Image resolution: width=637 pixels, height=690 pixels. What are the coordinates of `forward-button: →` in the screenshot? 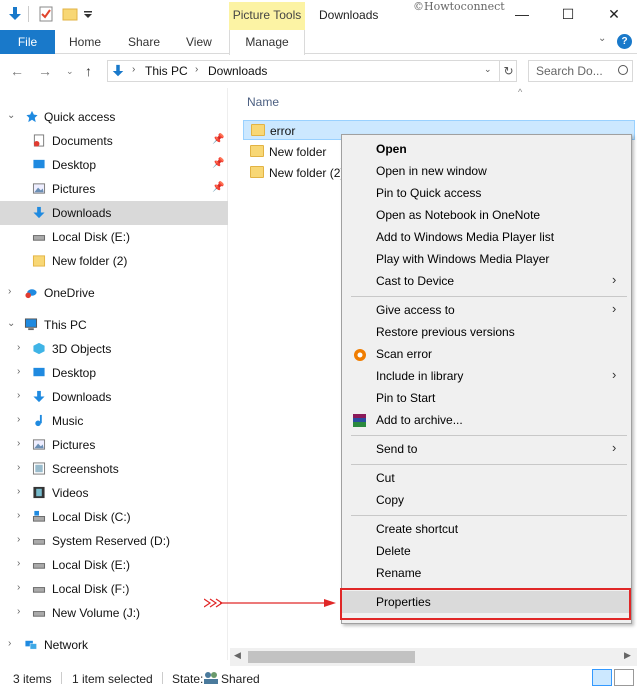 It's located at (45, 71).